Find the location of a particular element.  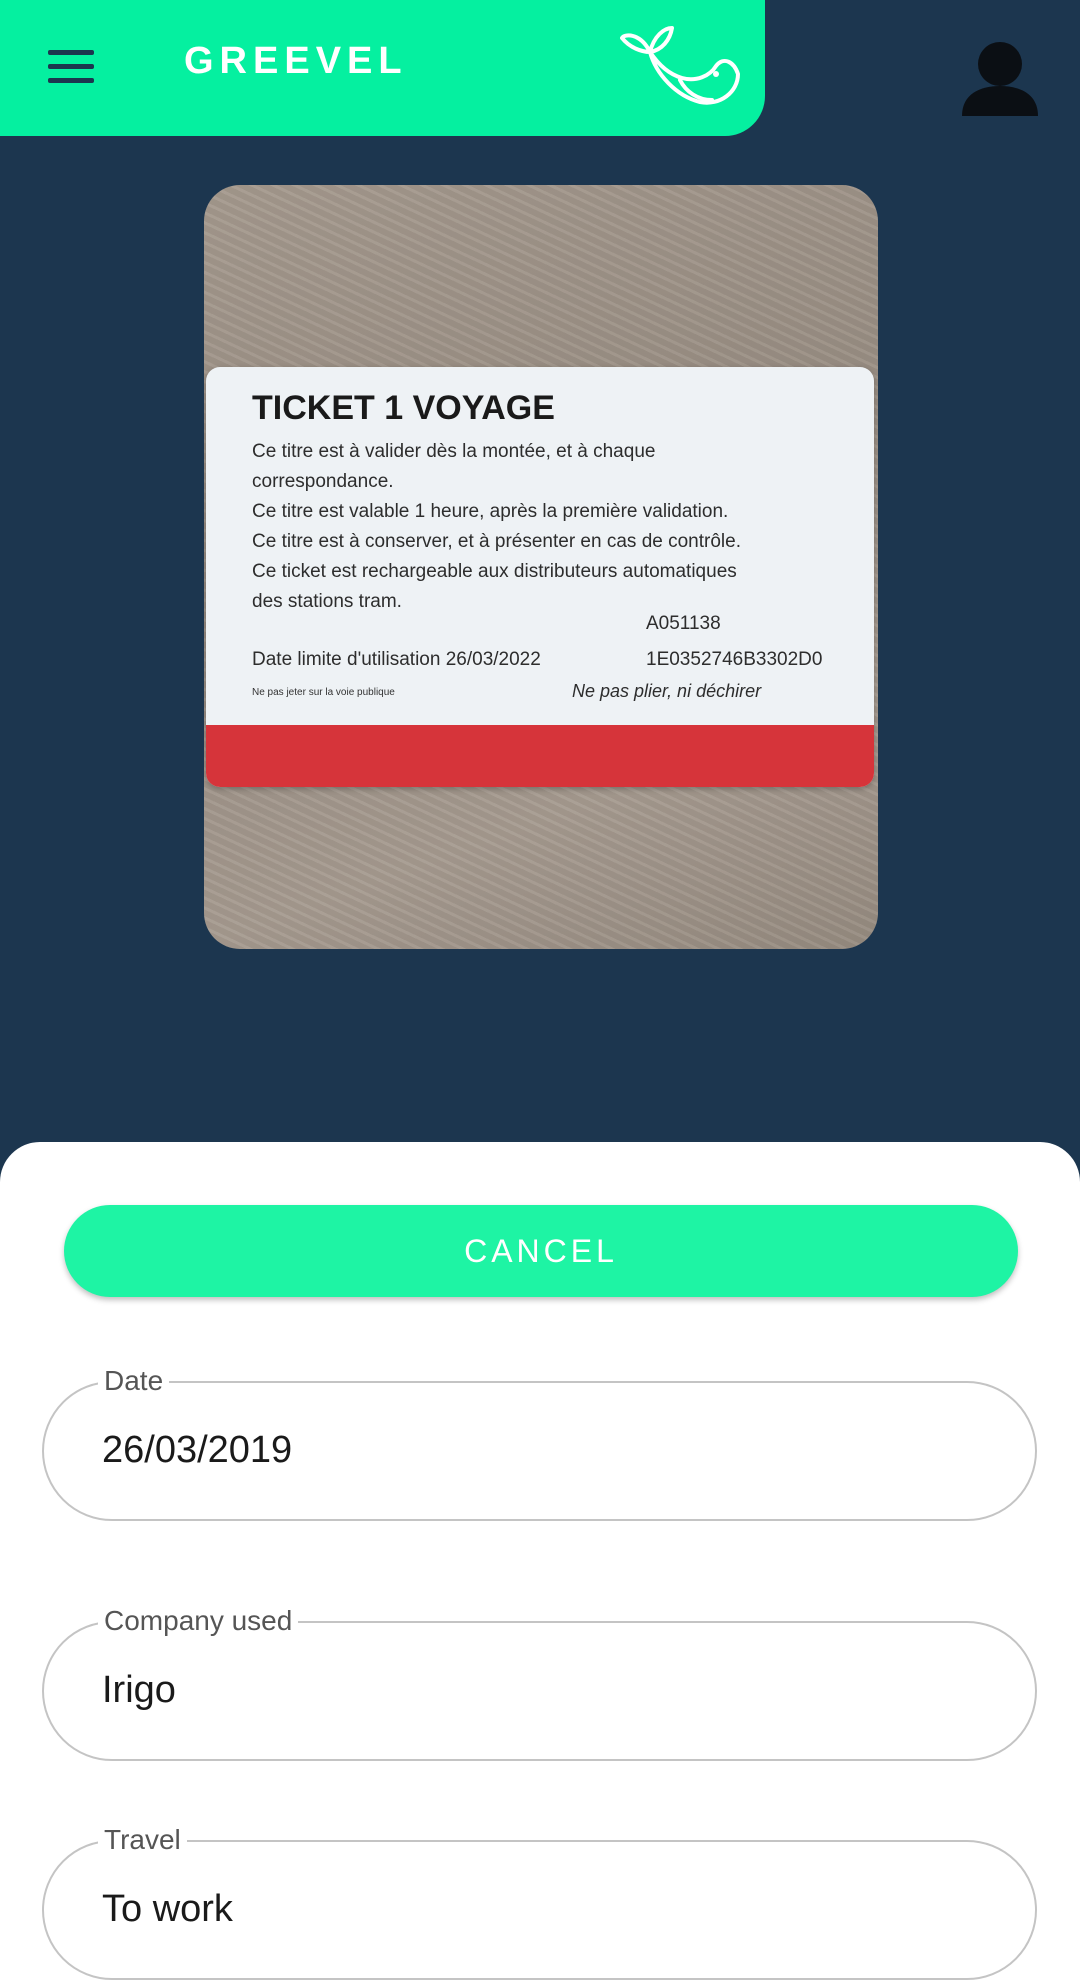

travel-field: Travel To work is located at coordinates (539, 1902).